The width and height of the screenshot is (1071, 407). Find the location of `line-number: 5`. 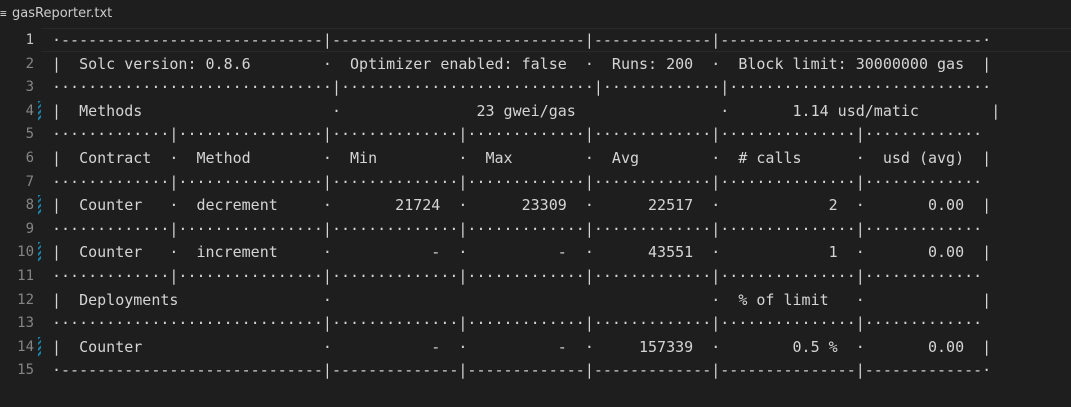

line-number: 5 is located at coordinates (29, 134).